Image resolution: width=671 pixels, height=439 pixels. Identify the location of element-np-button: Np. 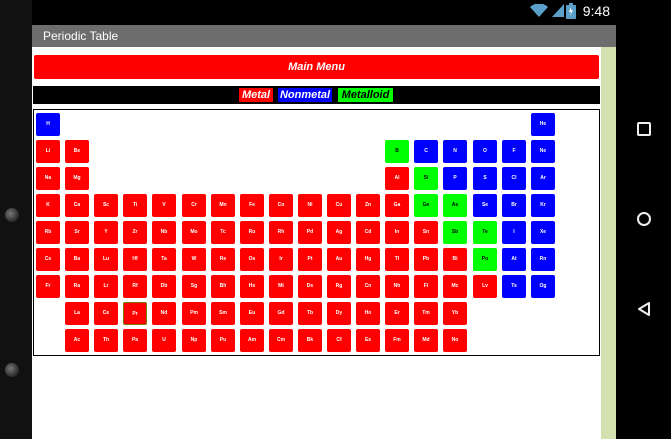
(194, 340).